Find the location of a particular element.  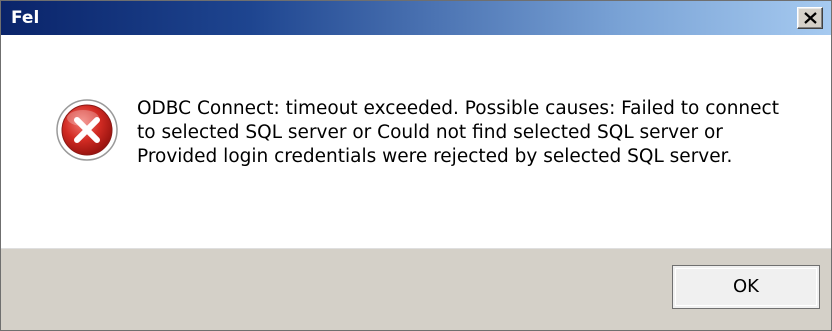

title-bar: Fel is located at coordinates (416, 18).